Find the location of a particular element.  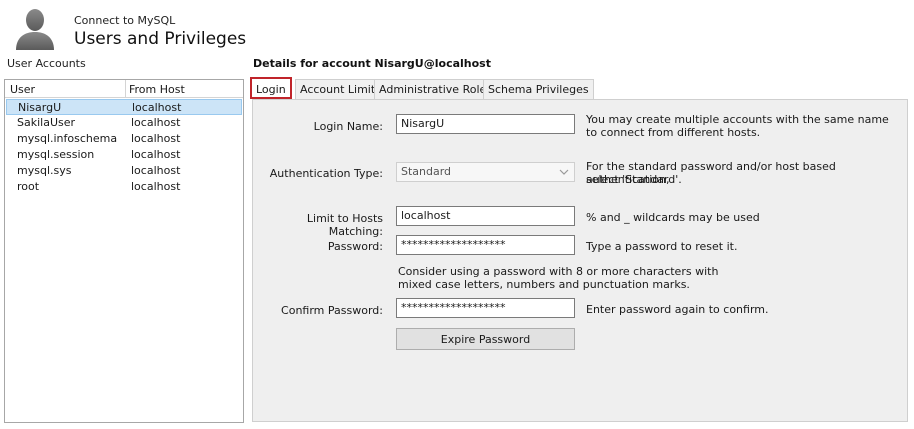

hosts-hint: % and _ wildcards may be used is located at coordinates (673, 217).